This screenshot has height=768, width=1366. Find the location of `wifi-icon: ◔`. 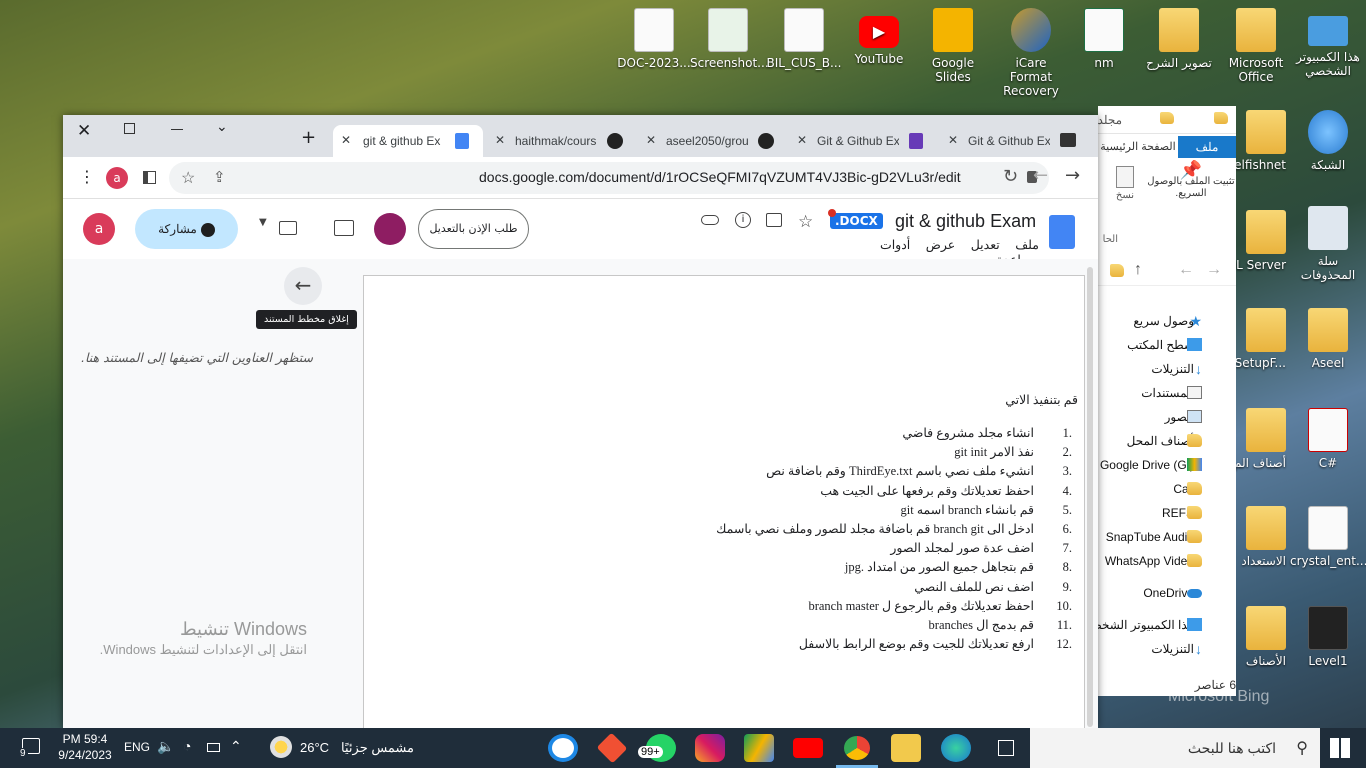

wifi-icon: ◔ is located at coordinates (187, 746).